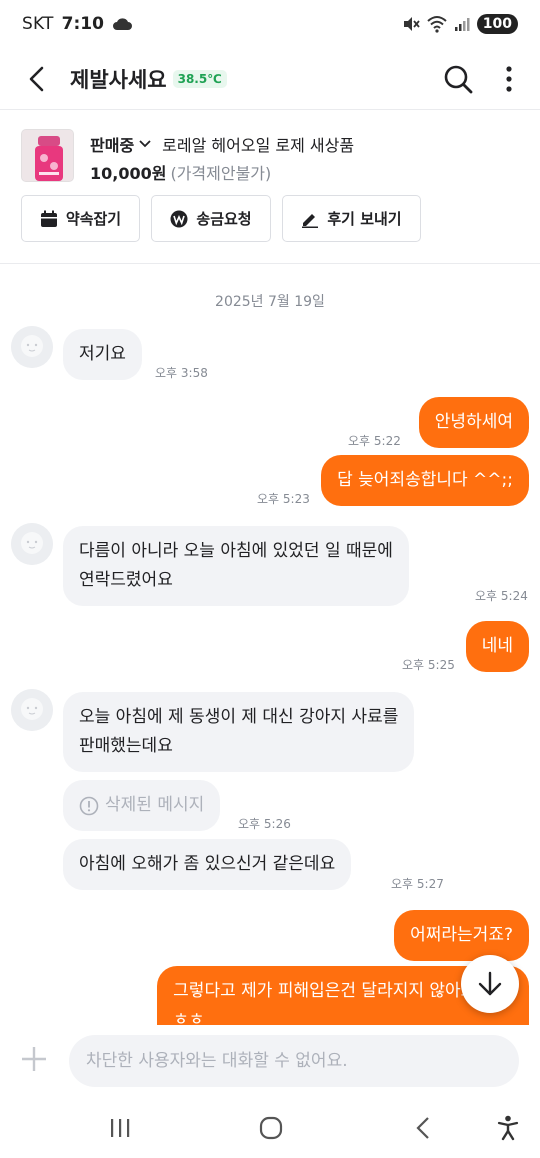 The width and height of the screenshot is (540, 1158). I want to click on carrier-label: SKT, so click(38, 24).